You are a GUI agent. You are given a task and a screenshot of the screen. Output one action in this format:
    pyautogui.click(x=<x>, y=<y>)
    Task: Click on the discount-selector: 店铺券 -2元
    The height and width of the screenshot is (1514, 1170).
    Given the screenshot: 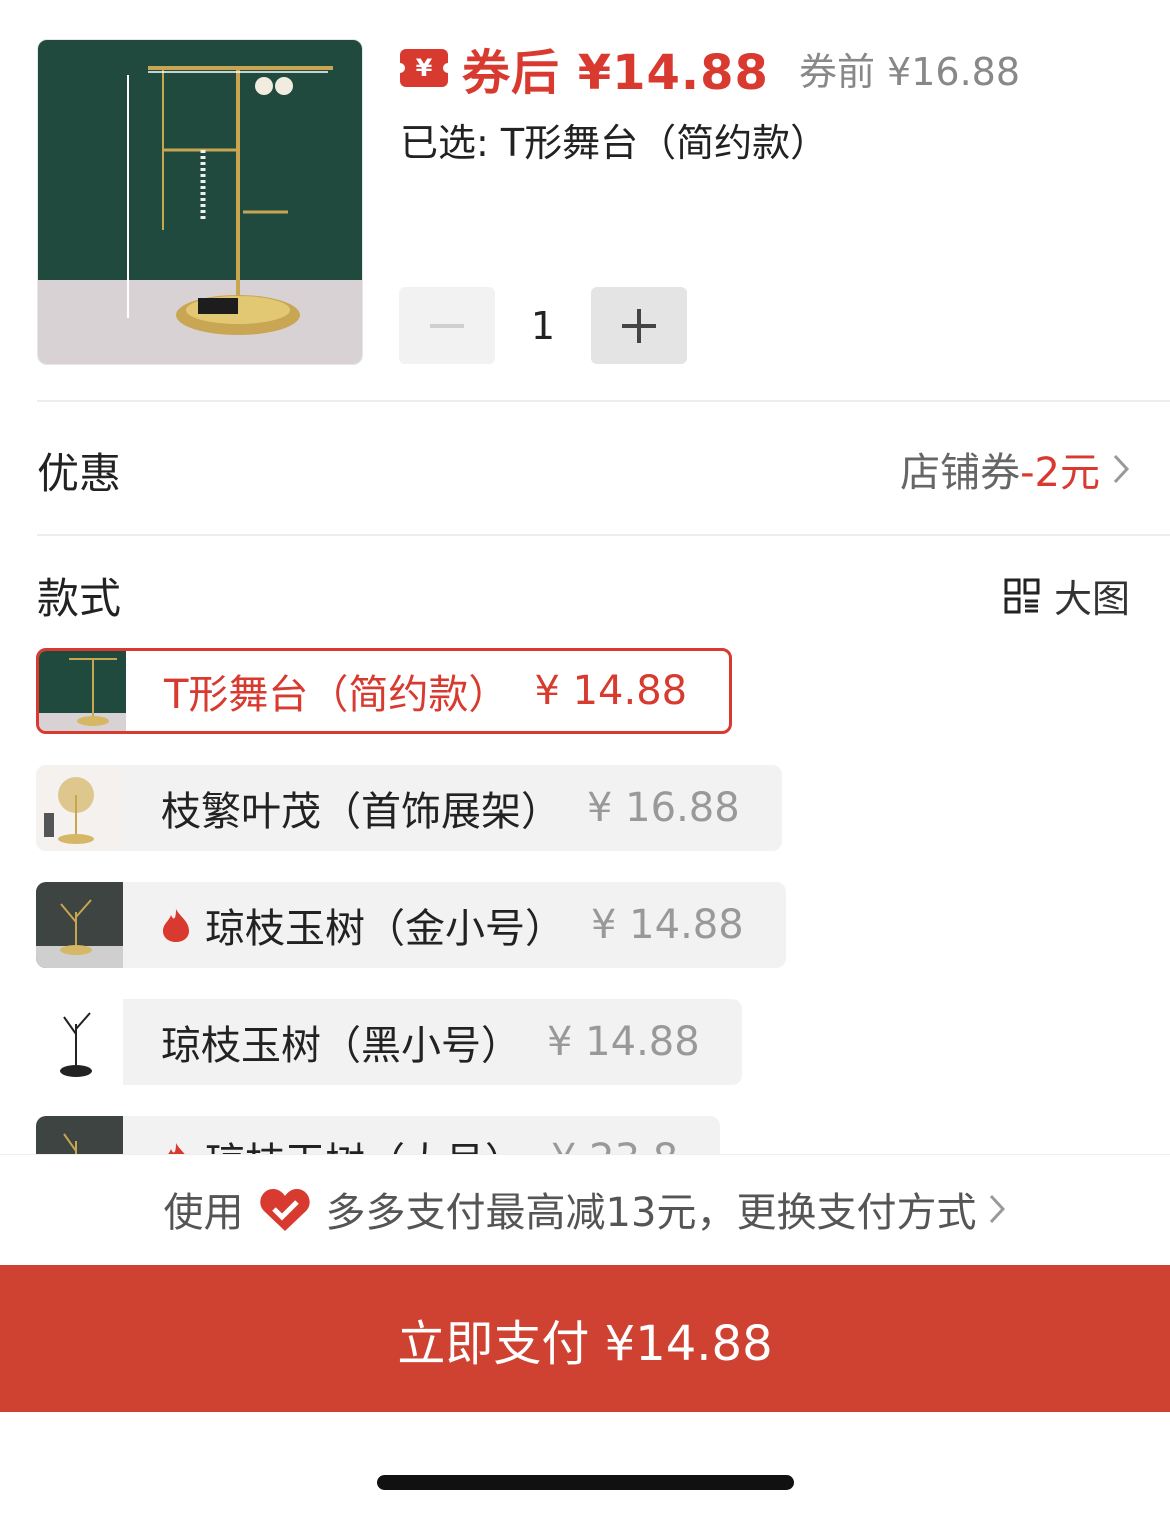 What is the action you would take?
    pyautogui.click(x=1015, y=469)
    